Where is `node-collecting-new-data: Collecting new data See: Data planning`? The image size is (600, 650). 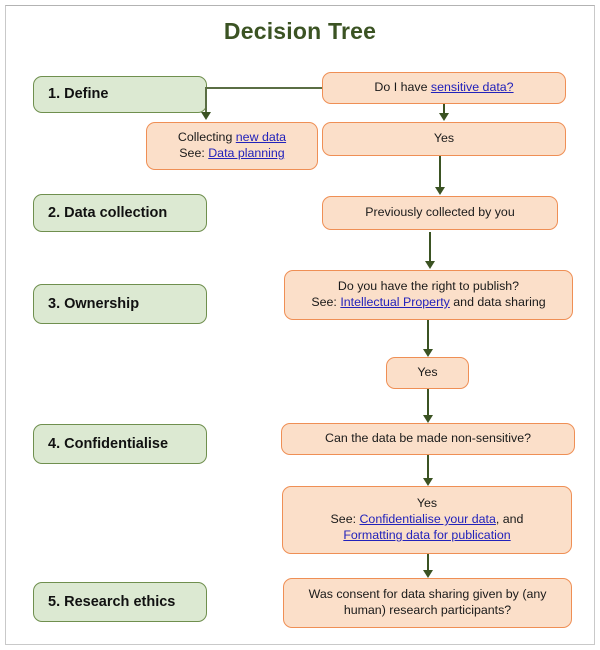
node-collecting-new-data: Collecting new data See: Data planning is located at coordinates (232, 146).